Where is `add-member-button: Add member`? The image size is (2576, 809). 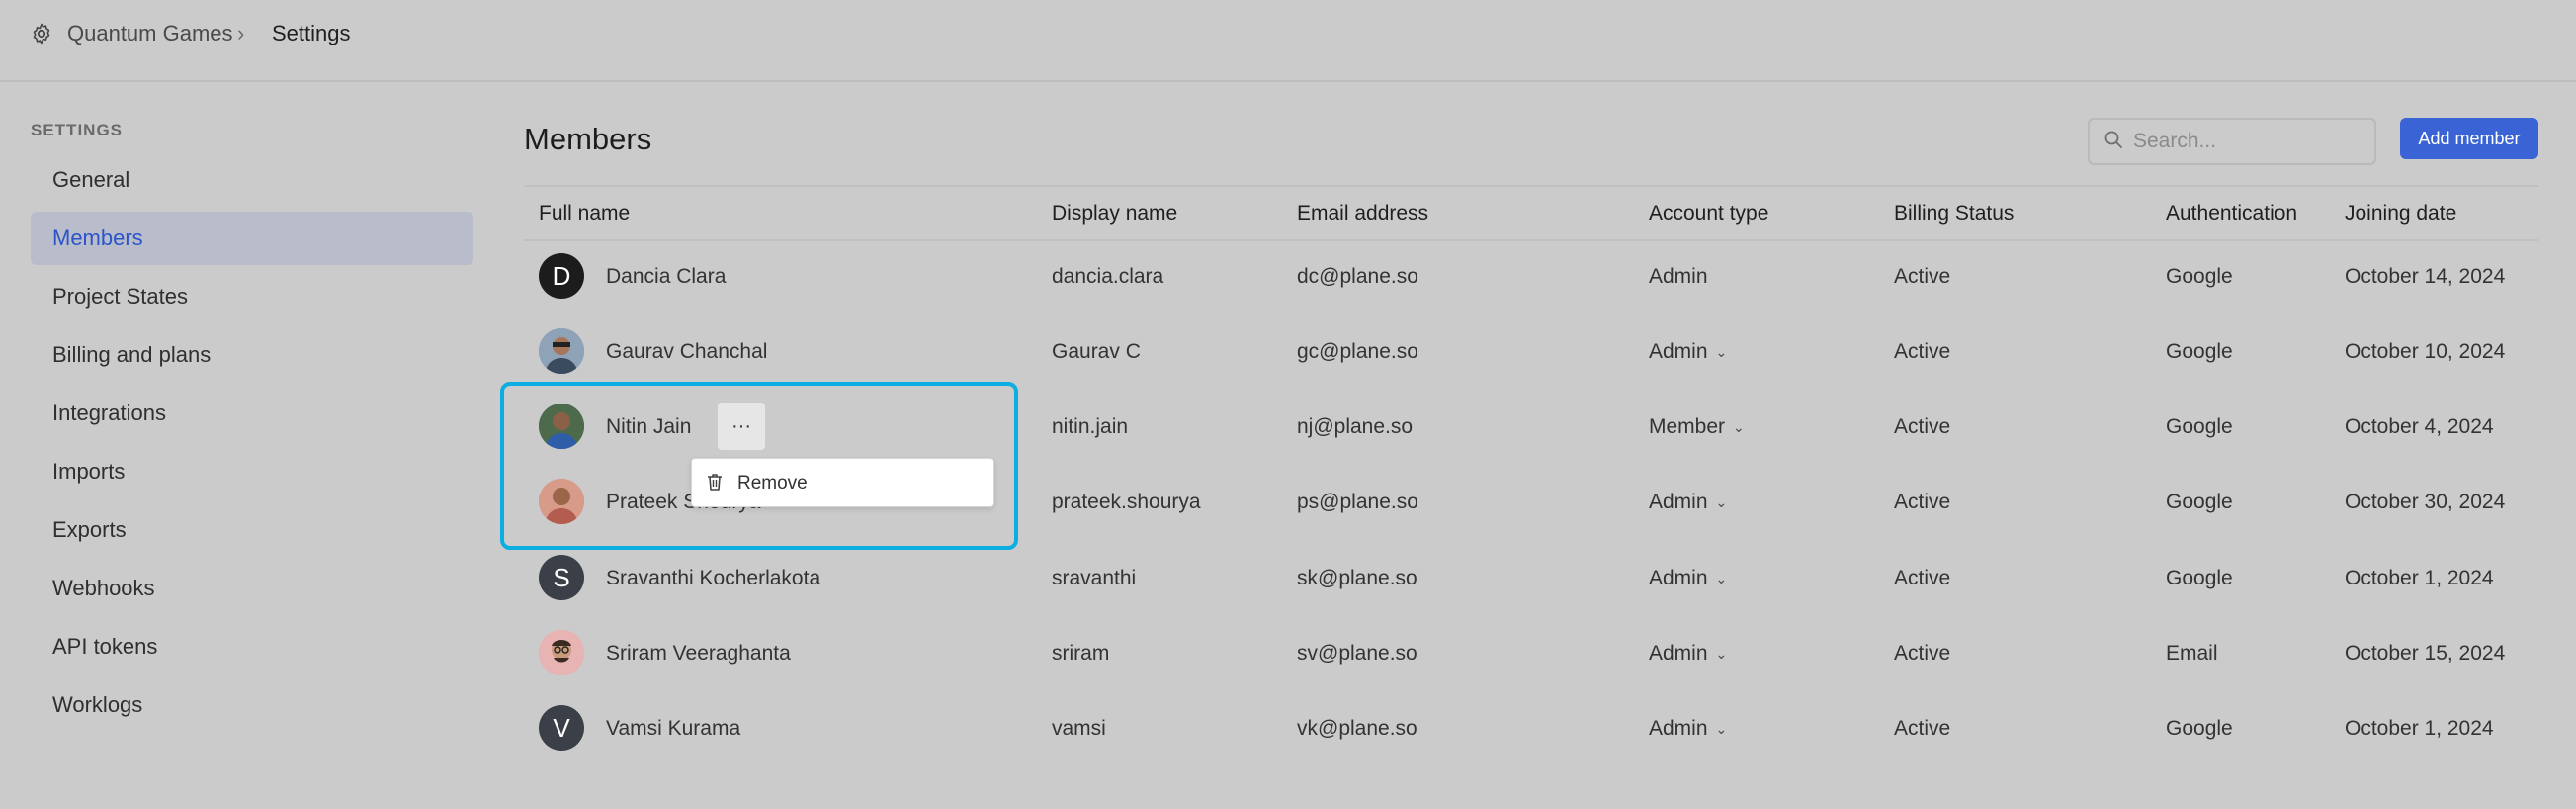
add-member-button: Add member is located at coordinates (2469, 138).